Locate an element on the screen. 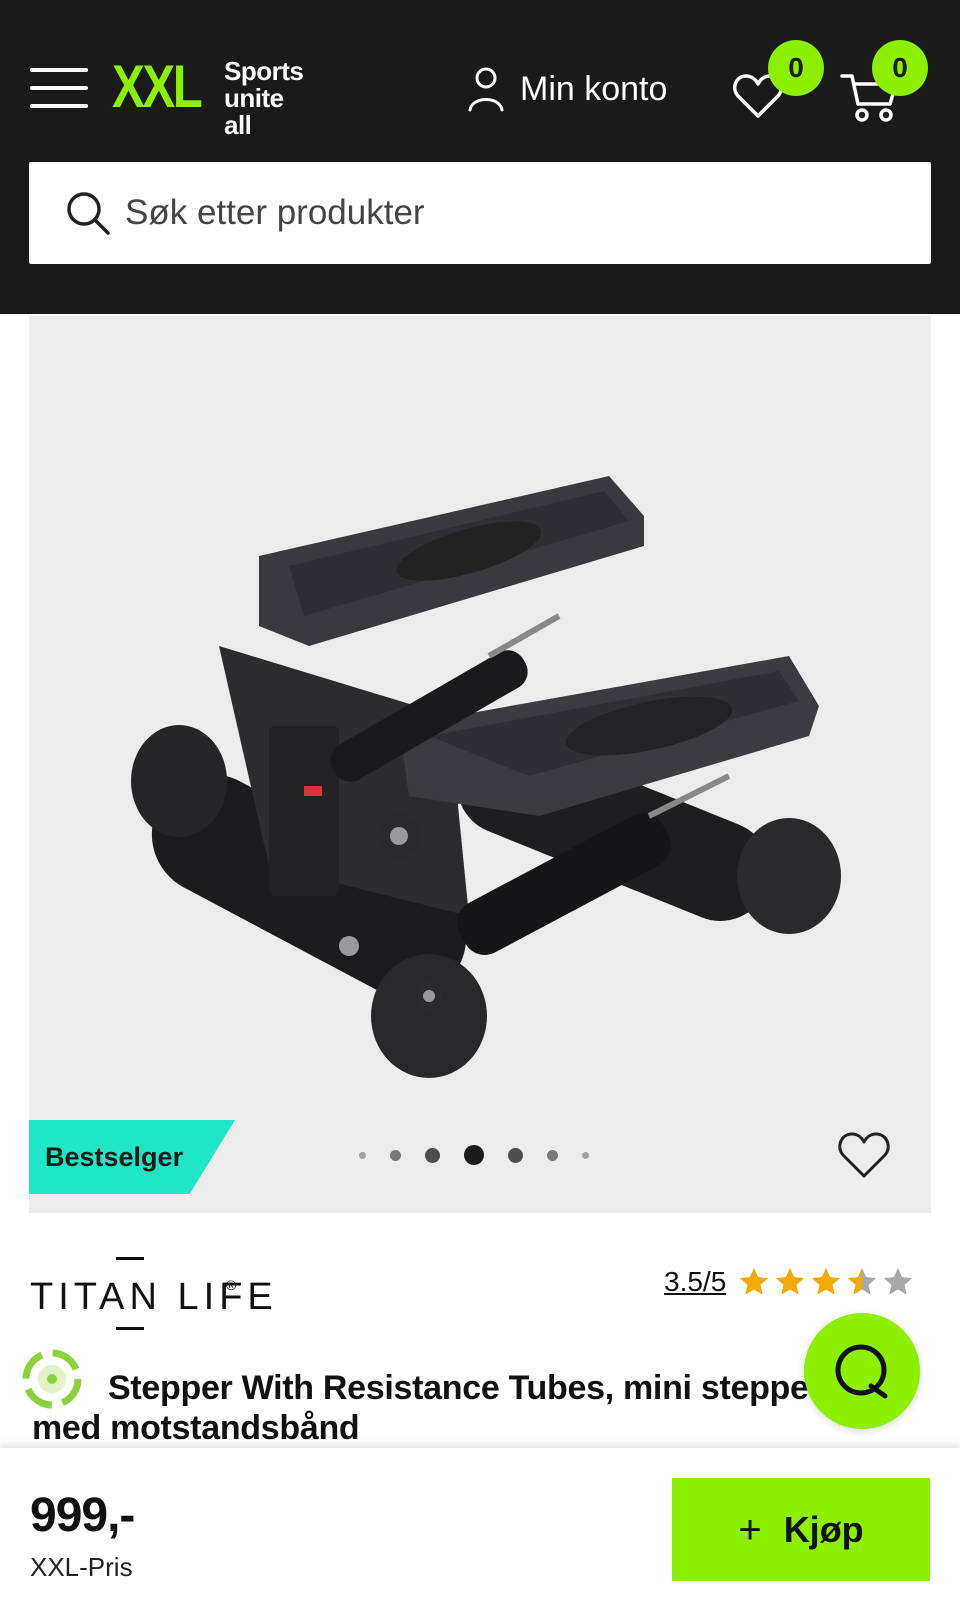 The width and height of the screenshot is (960, 1603). rating-stars is located at coordinates (826, 1282).